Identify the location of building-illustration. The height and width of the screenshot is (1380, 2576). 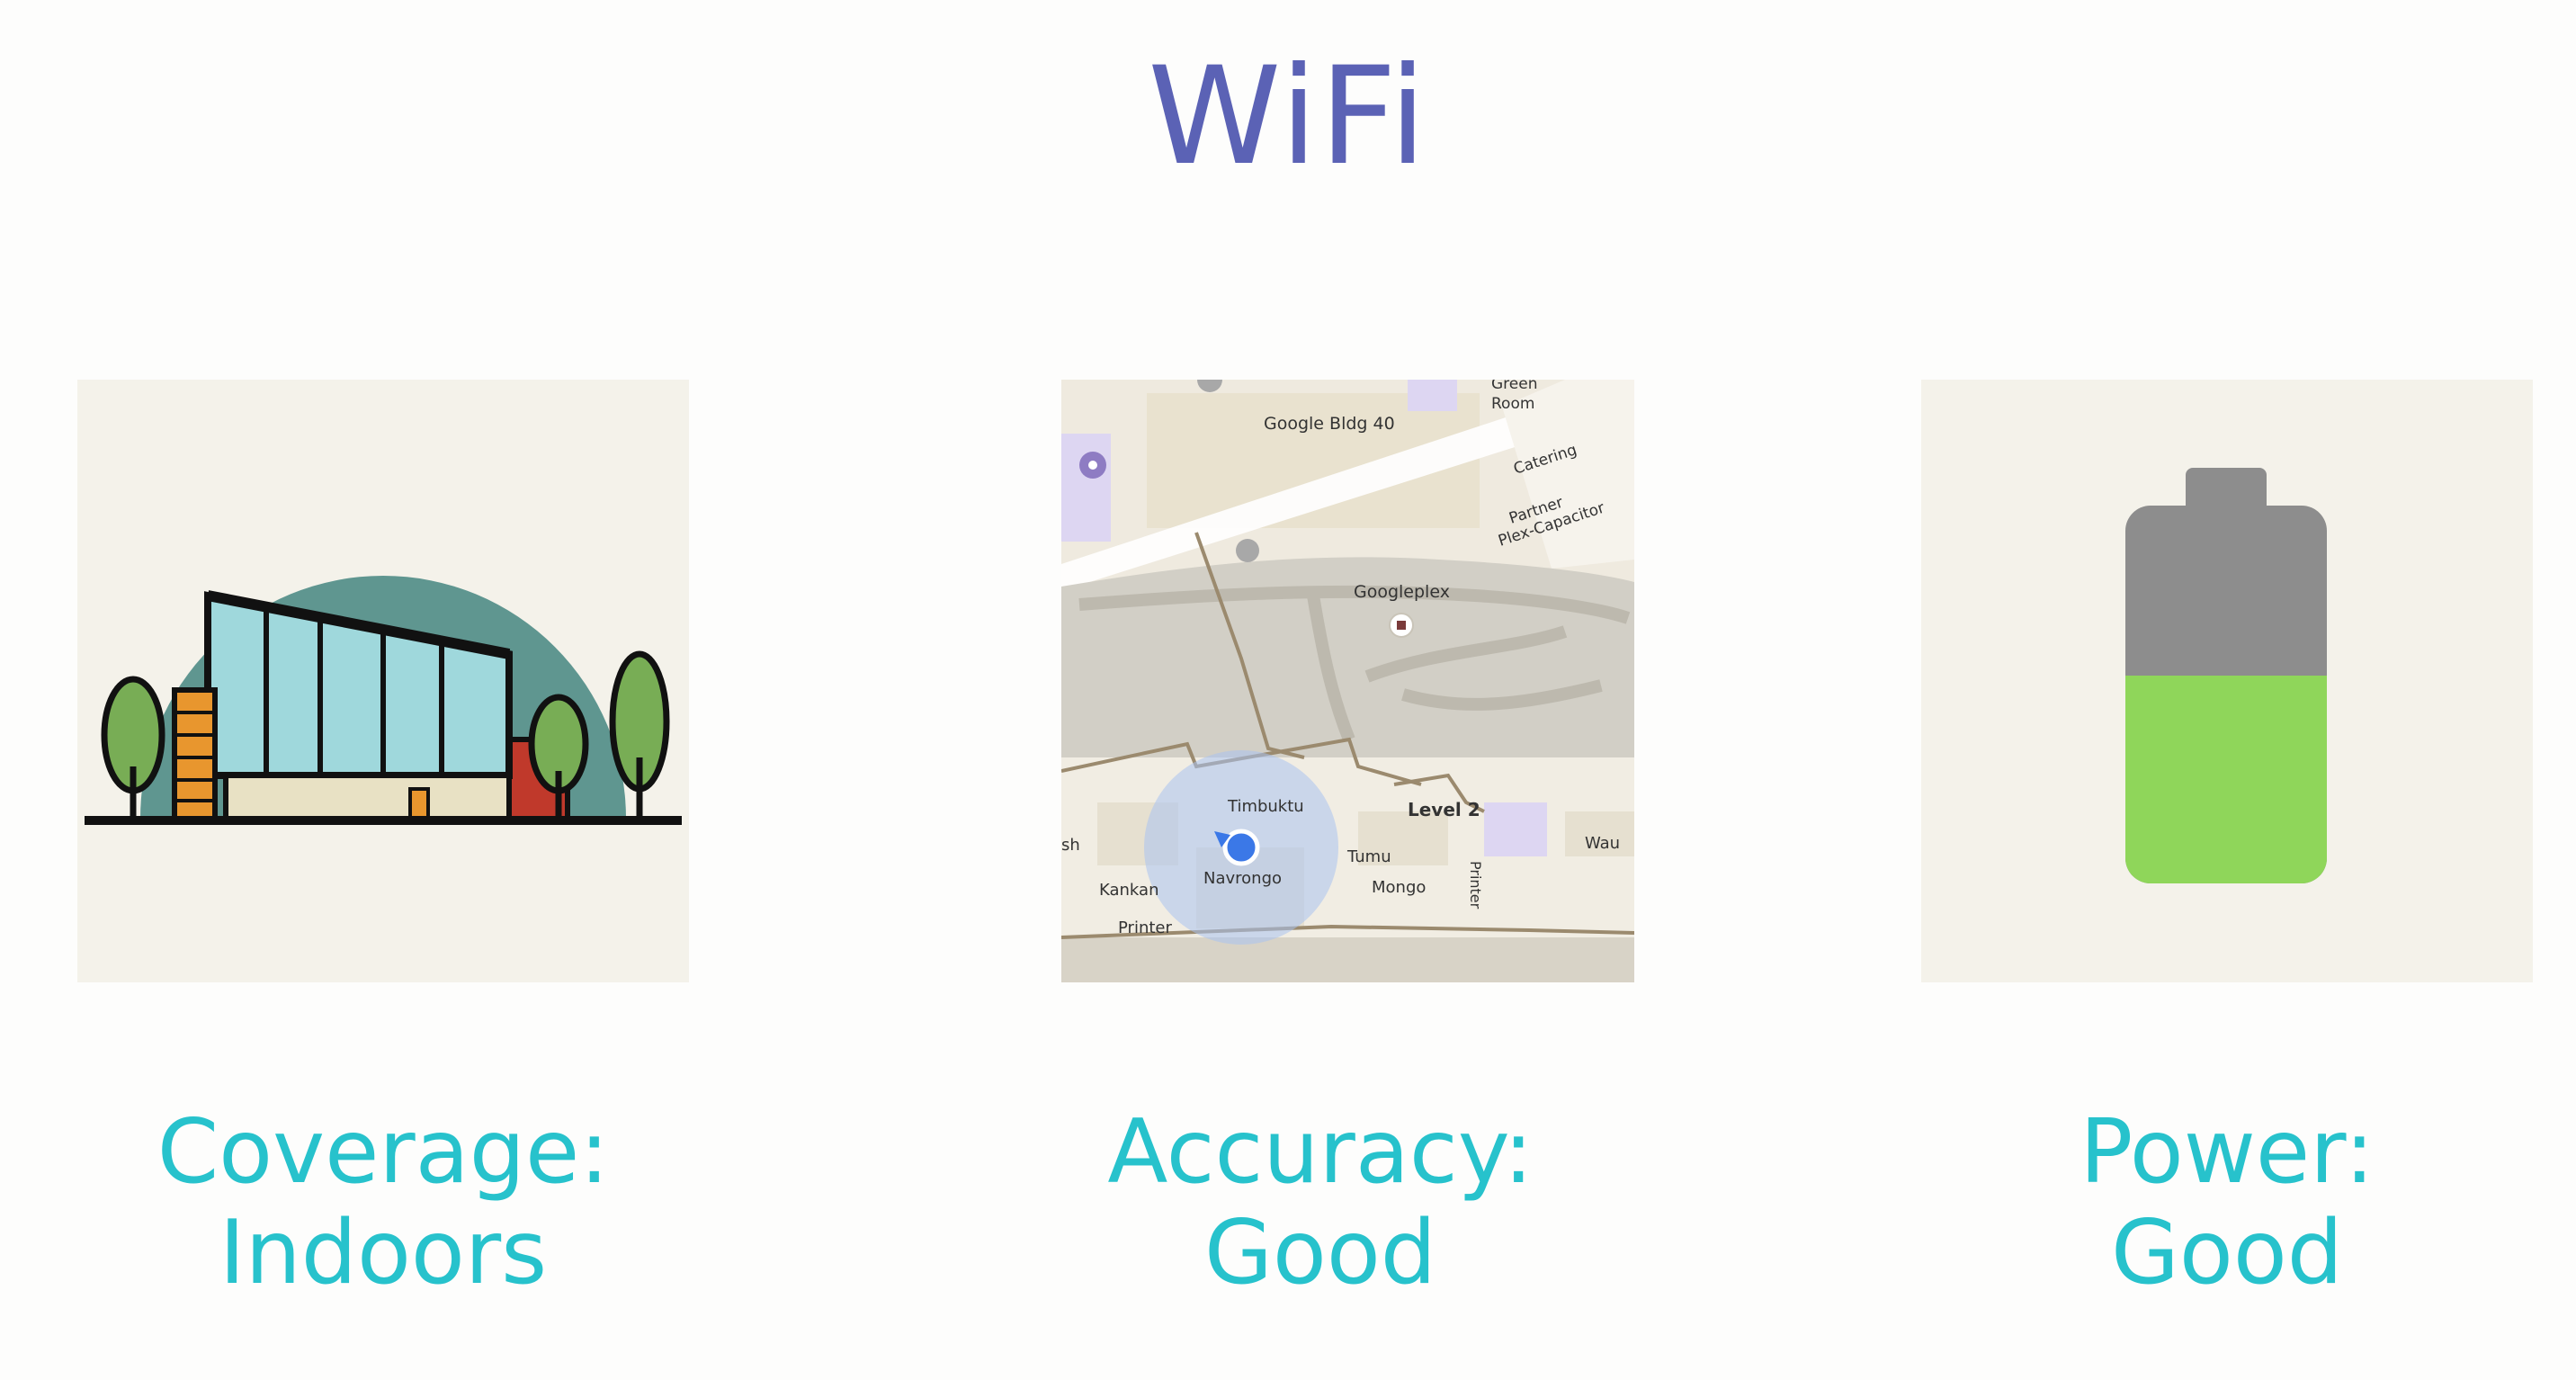
(383, 681).